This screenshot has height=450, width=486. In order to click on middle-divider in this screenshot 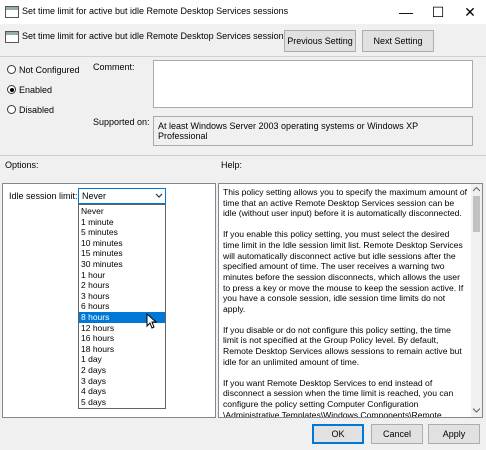, I will do `click(243, 155)`.